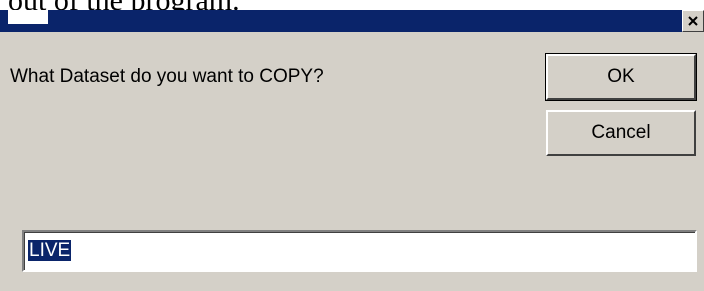  Describe the element at coordinates (28, 17) in the screenshot. I see `title-area` at that location.